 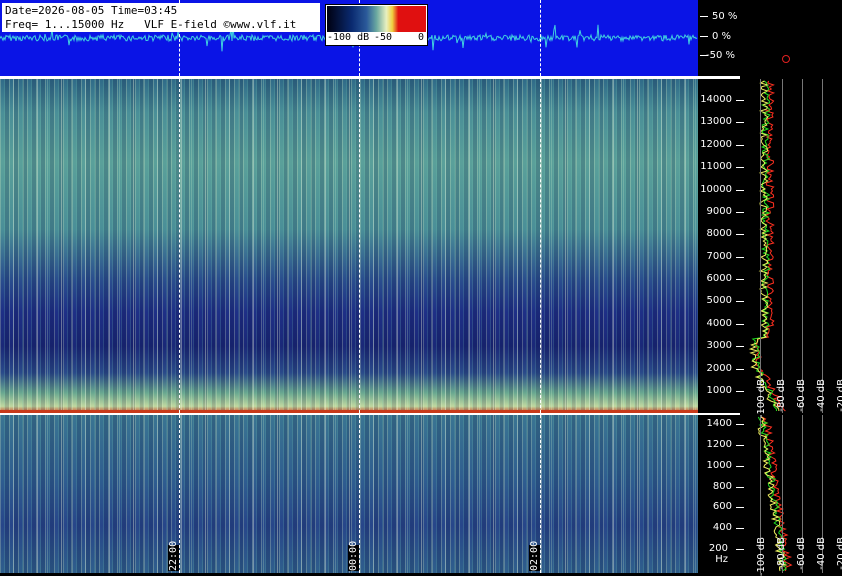 I want to click on waveform-scale-panel: 50 % 0 % -50 %, so click(x=770, y=38).